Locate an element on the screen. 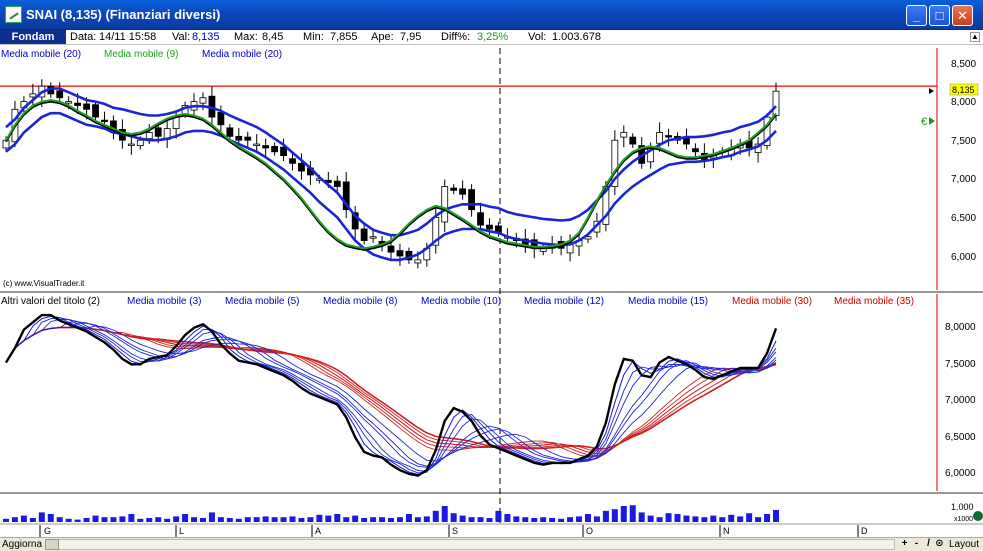 This screenshot has height=551, width=983. time-scrollbar is located at coordinates (470, 544).